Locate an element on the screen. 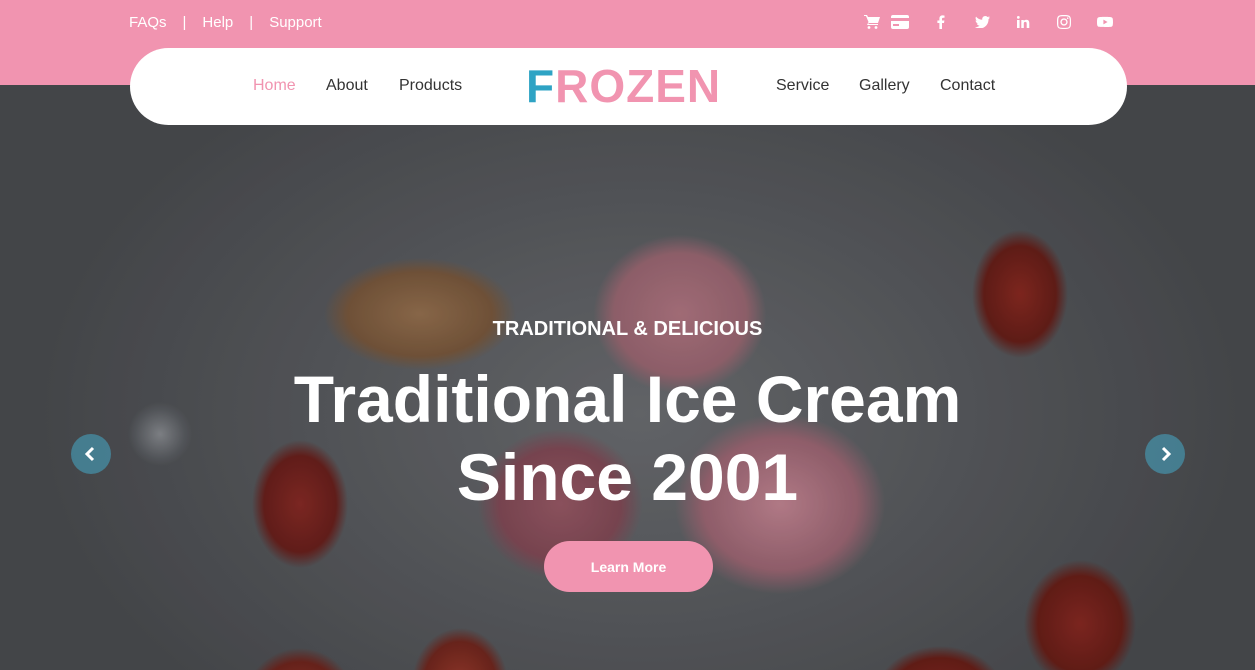 Image resolution: width=1255 pixels, height=670 pixels. chevron-left-icon is located at coordinates (89, 454).